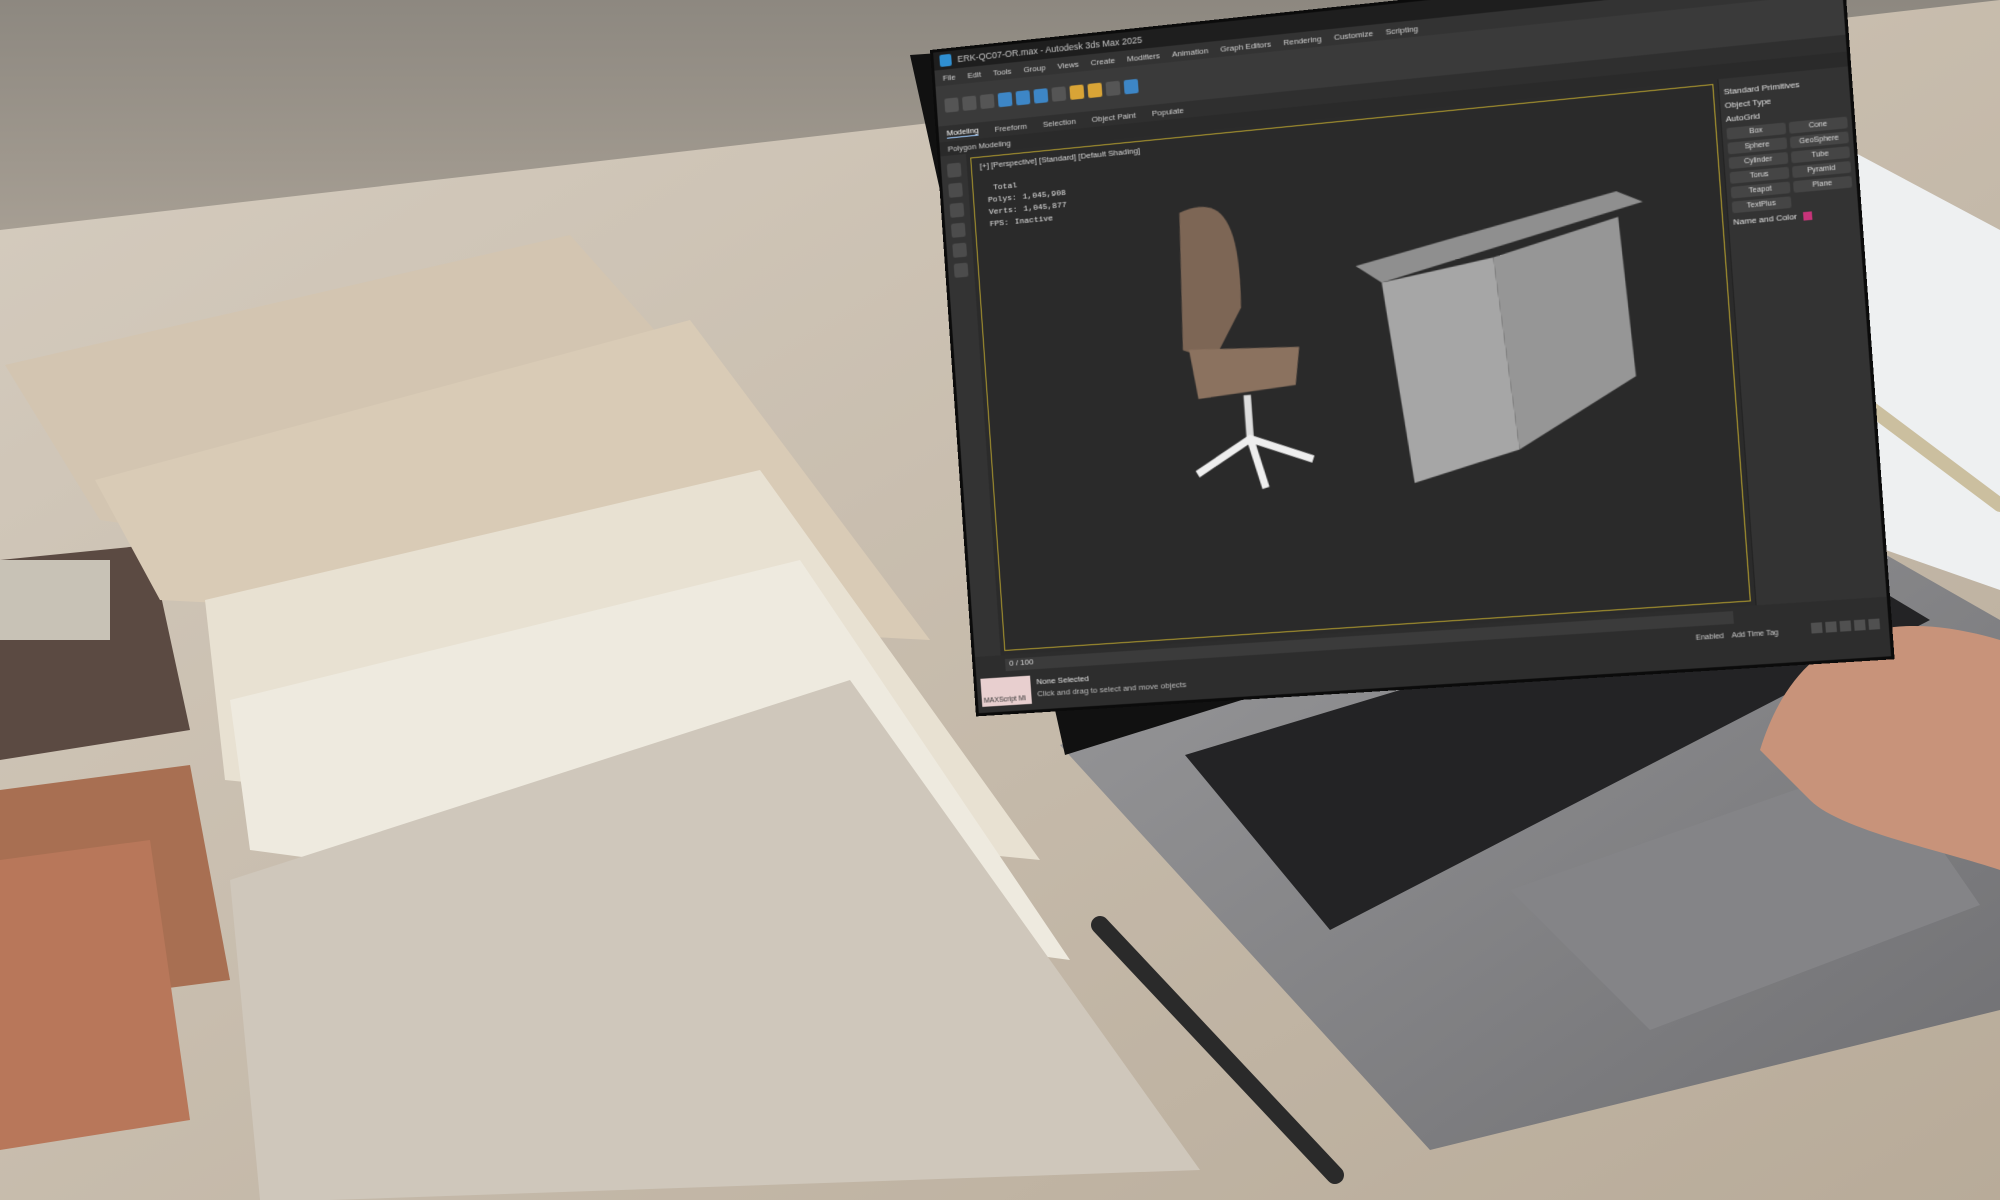 The width and height of the screenshot is (2000, 1200). Describe the element at coordinates (1860, 624) in the screenshot. I see `next-frame-icon` at that location.